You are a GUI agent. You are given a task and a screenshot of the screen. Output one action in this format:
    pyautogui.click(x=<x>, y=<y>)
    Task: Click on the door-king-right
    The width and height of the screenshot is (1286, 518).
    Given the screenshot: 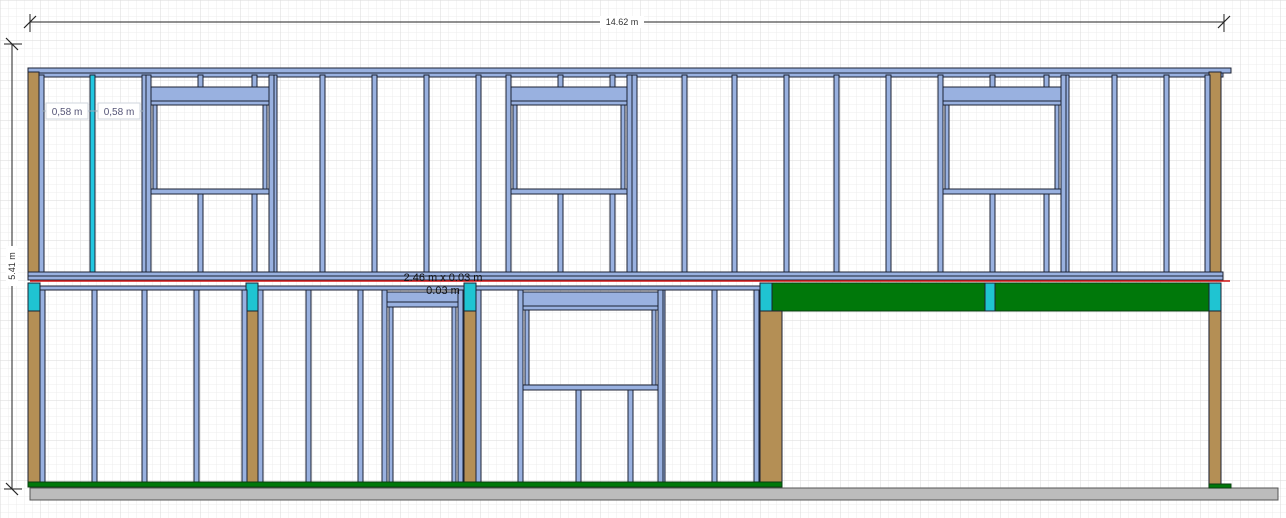 What is the action you would take?
    pyautogui.click(x=460, y=386)
    